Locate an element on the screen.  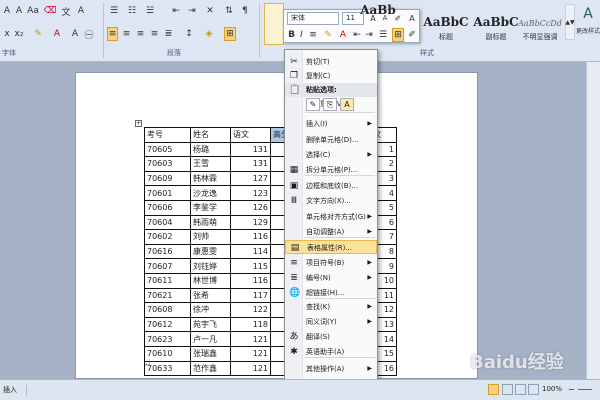
chinese-layout-icon: ✕ is located at coordinates (210, 11).